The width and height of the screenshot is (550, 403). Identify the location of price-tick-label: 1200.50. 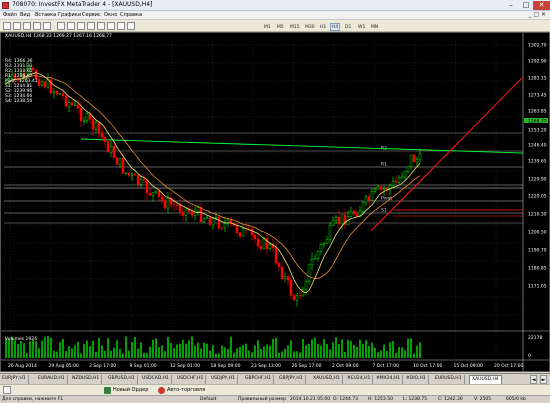
(537, 233).